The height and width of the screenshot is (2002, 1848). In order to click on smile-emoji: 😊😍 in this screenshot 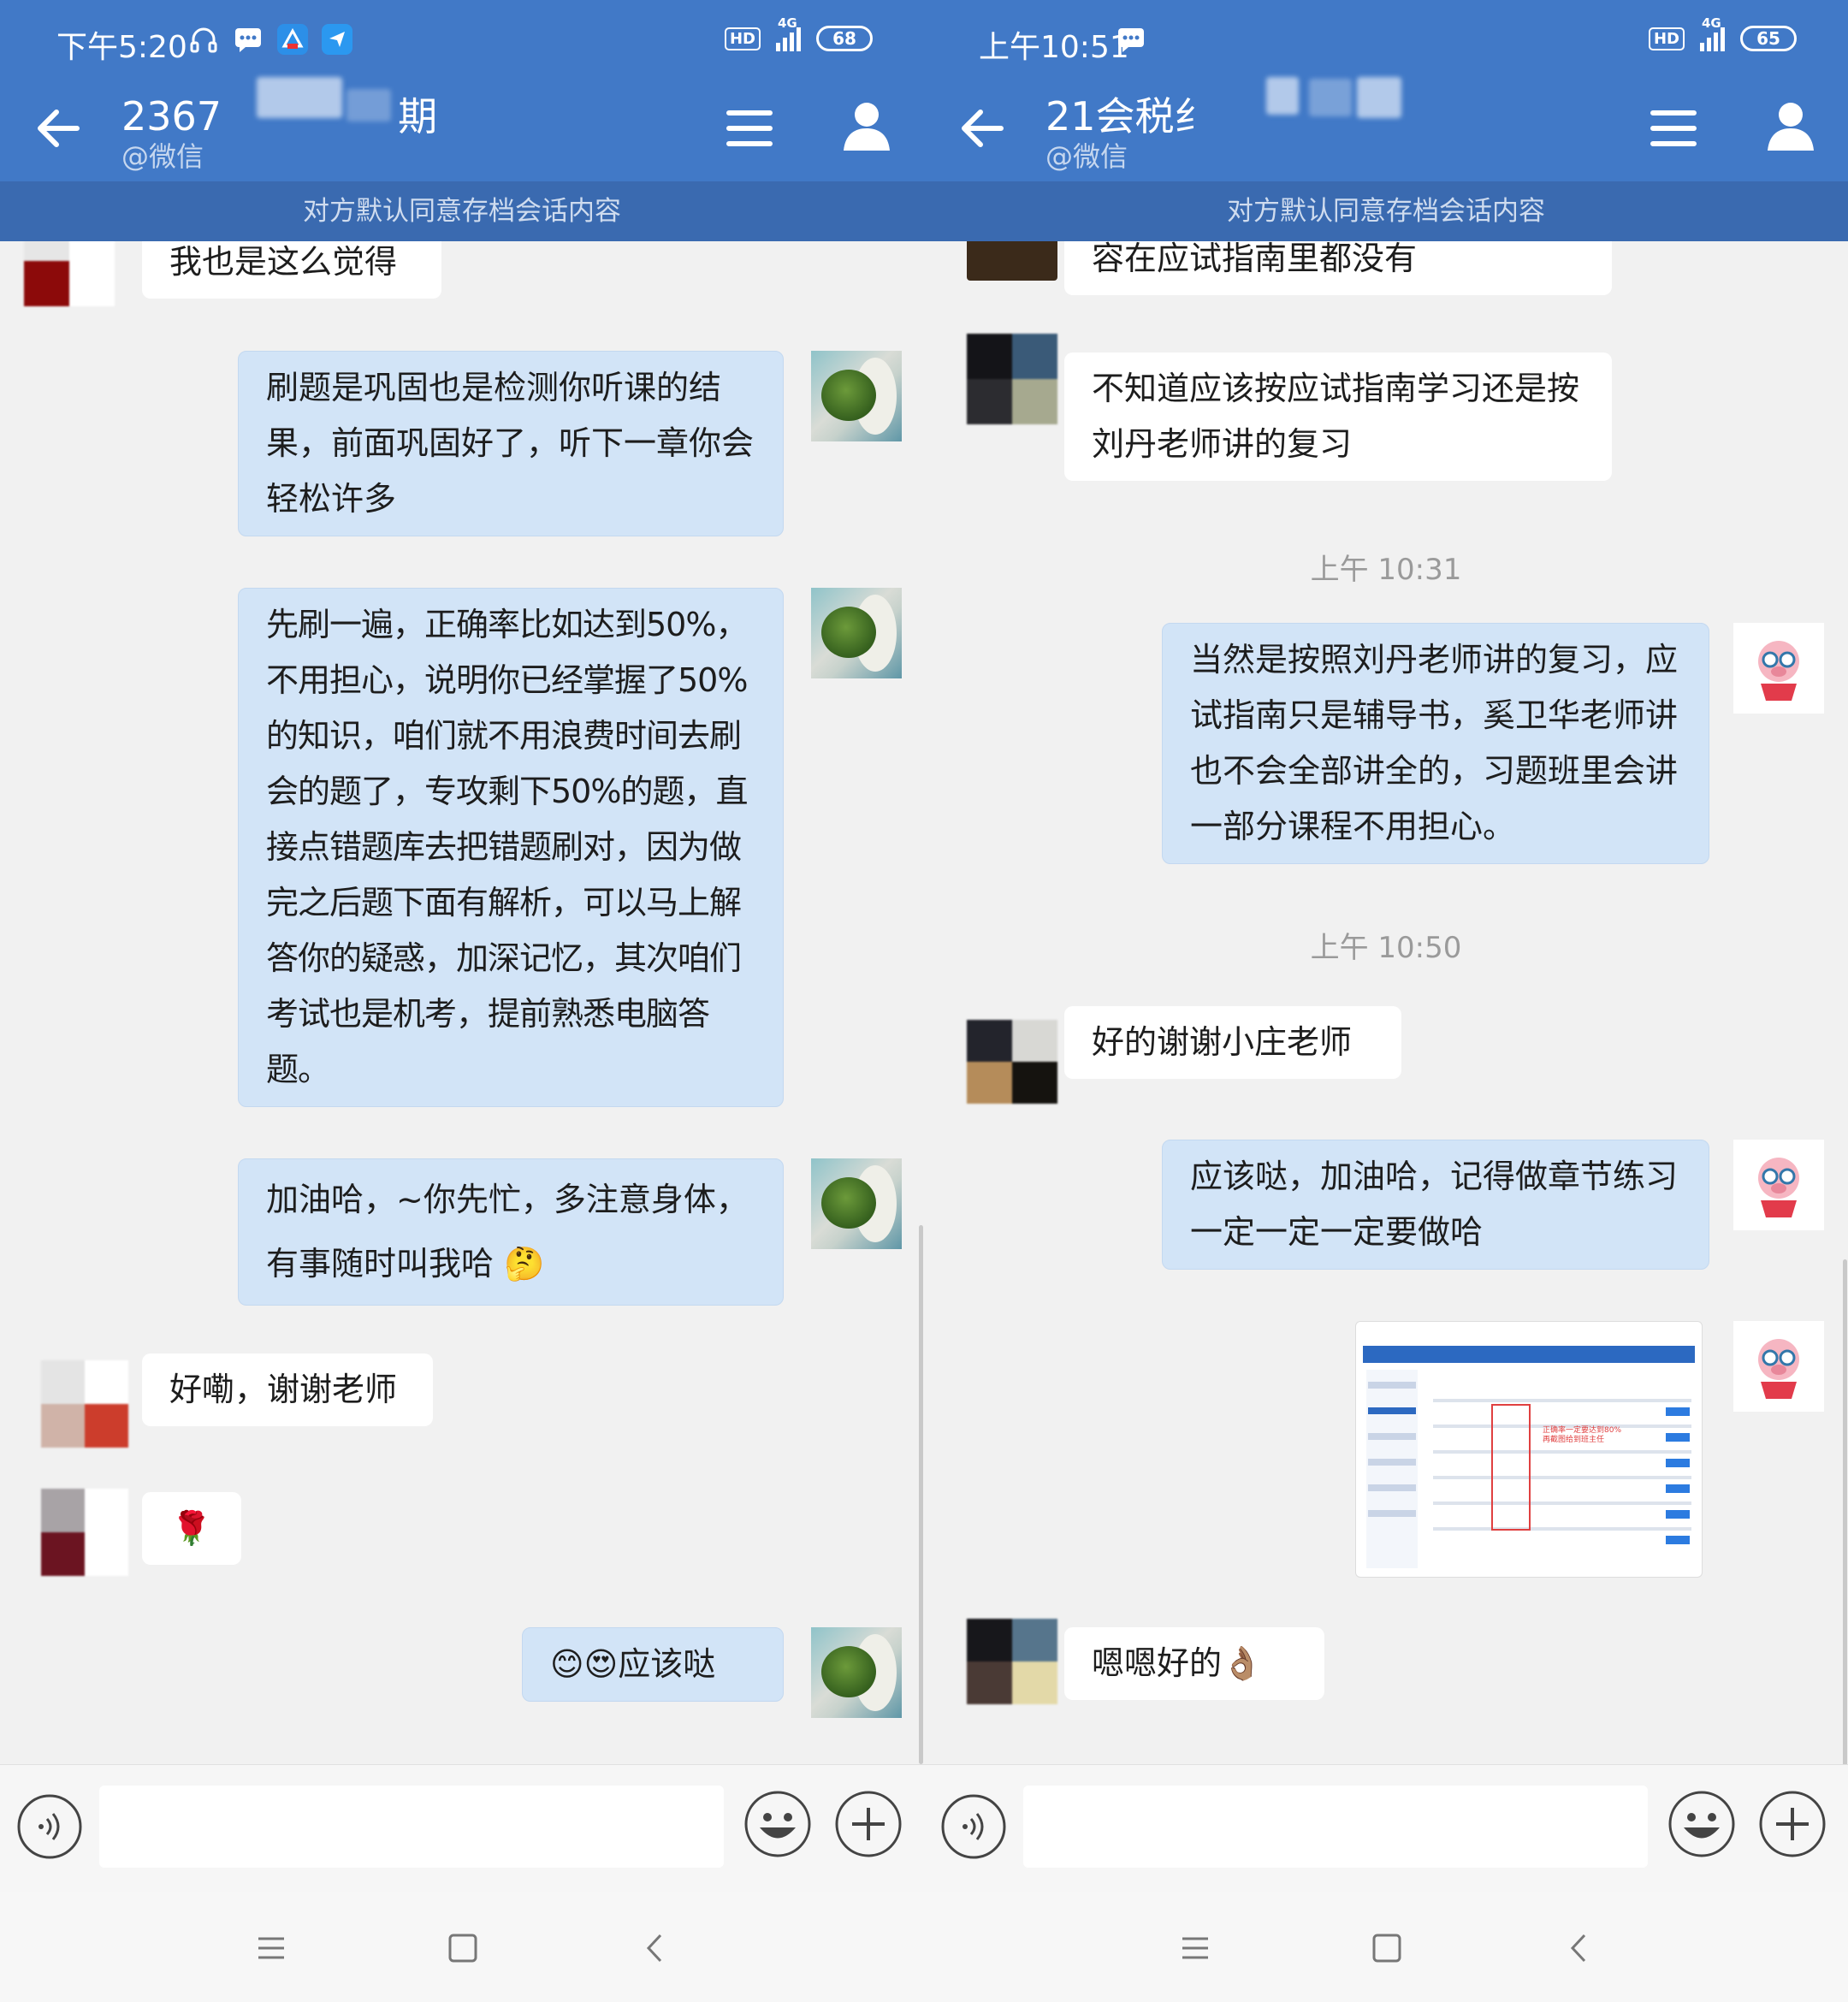, I will do `click(584, 1664)`.